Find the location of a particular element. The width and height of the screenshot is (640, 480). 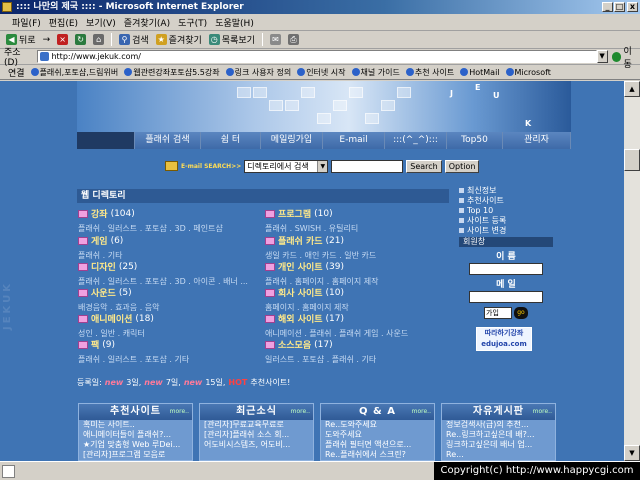

vertical-scrollbar: ▲ ▼ is located at coordinates (632, 271).